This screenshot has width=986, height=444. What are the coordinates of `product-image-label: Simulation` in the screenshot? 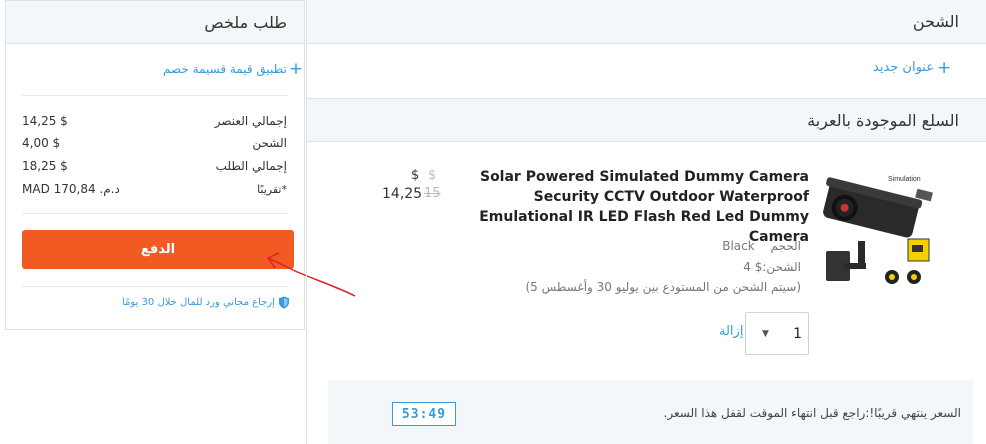 It's located at (904, 179).